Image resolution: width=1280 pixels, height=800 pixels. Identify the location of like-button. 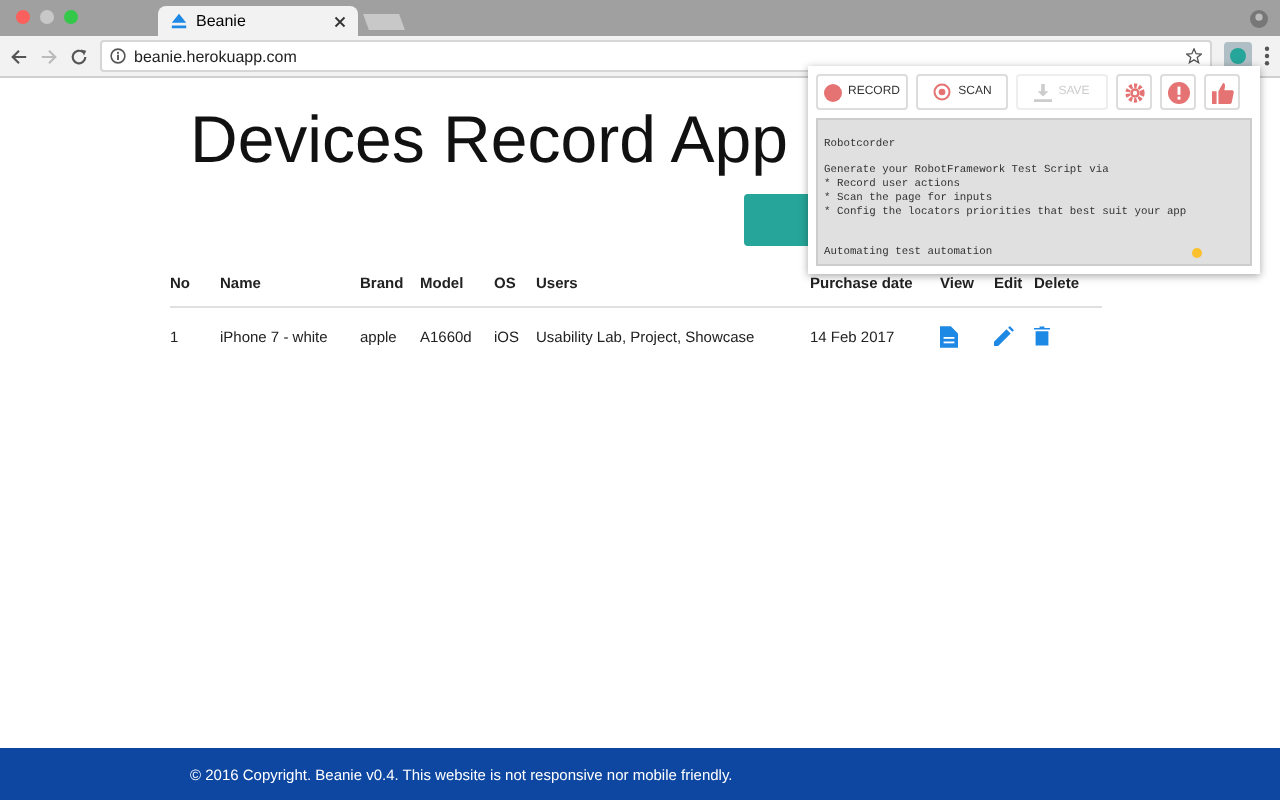
(1222, 92).